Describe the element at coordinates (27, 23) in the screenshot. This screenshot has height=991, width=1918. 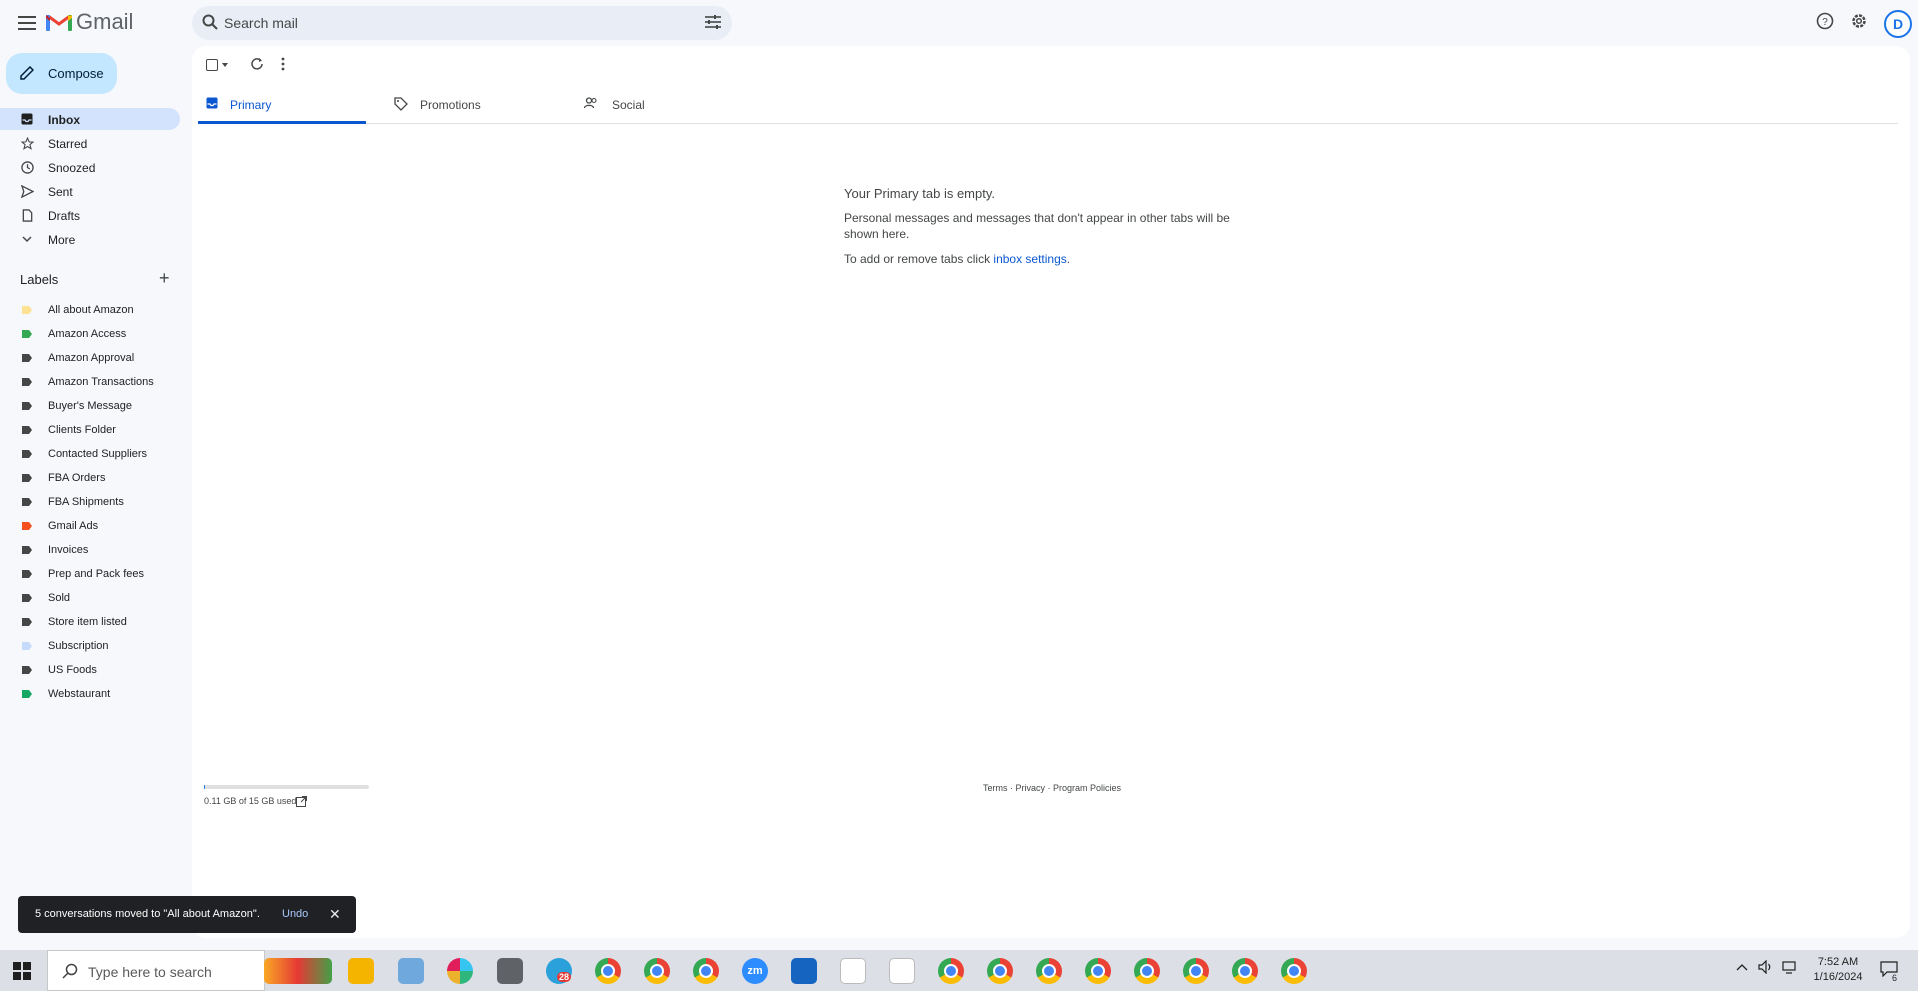
I see `main-menu-icon` at that location.